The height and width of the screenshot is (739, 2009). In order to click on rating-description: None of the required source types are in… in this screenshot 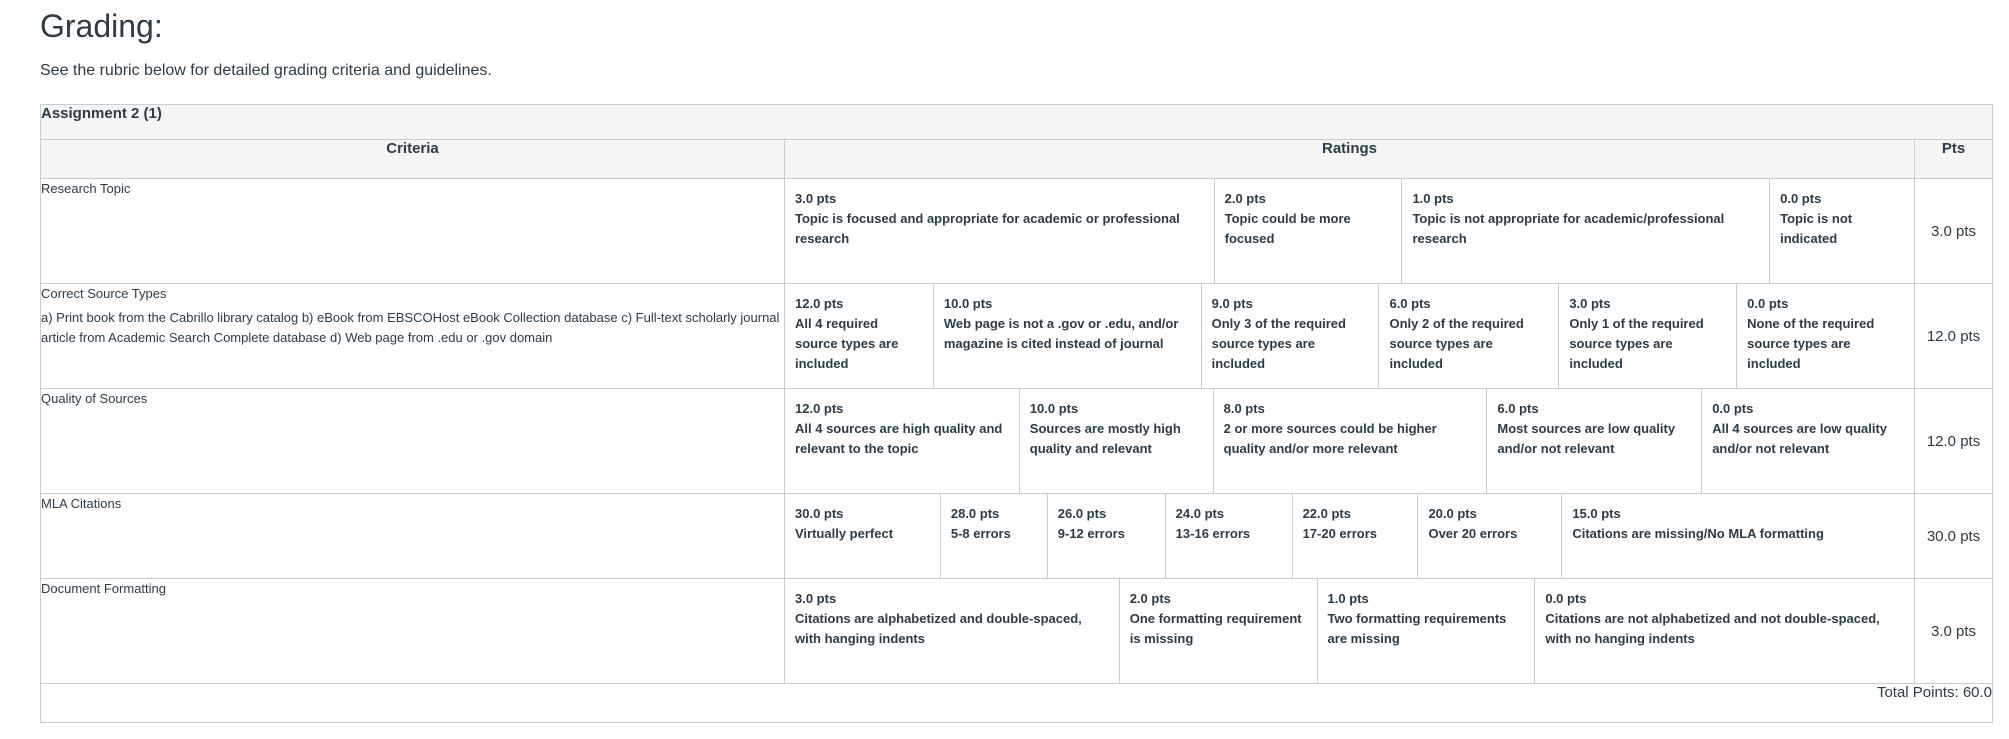, I will do `click(1811, 343)`.